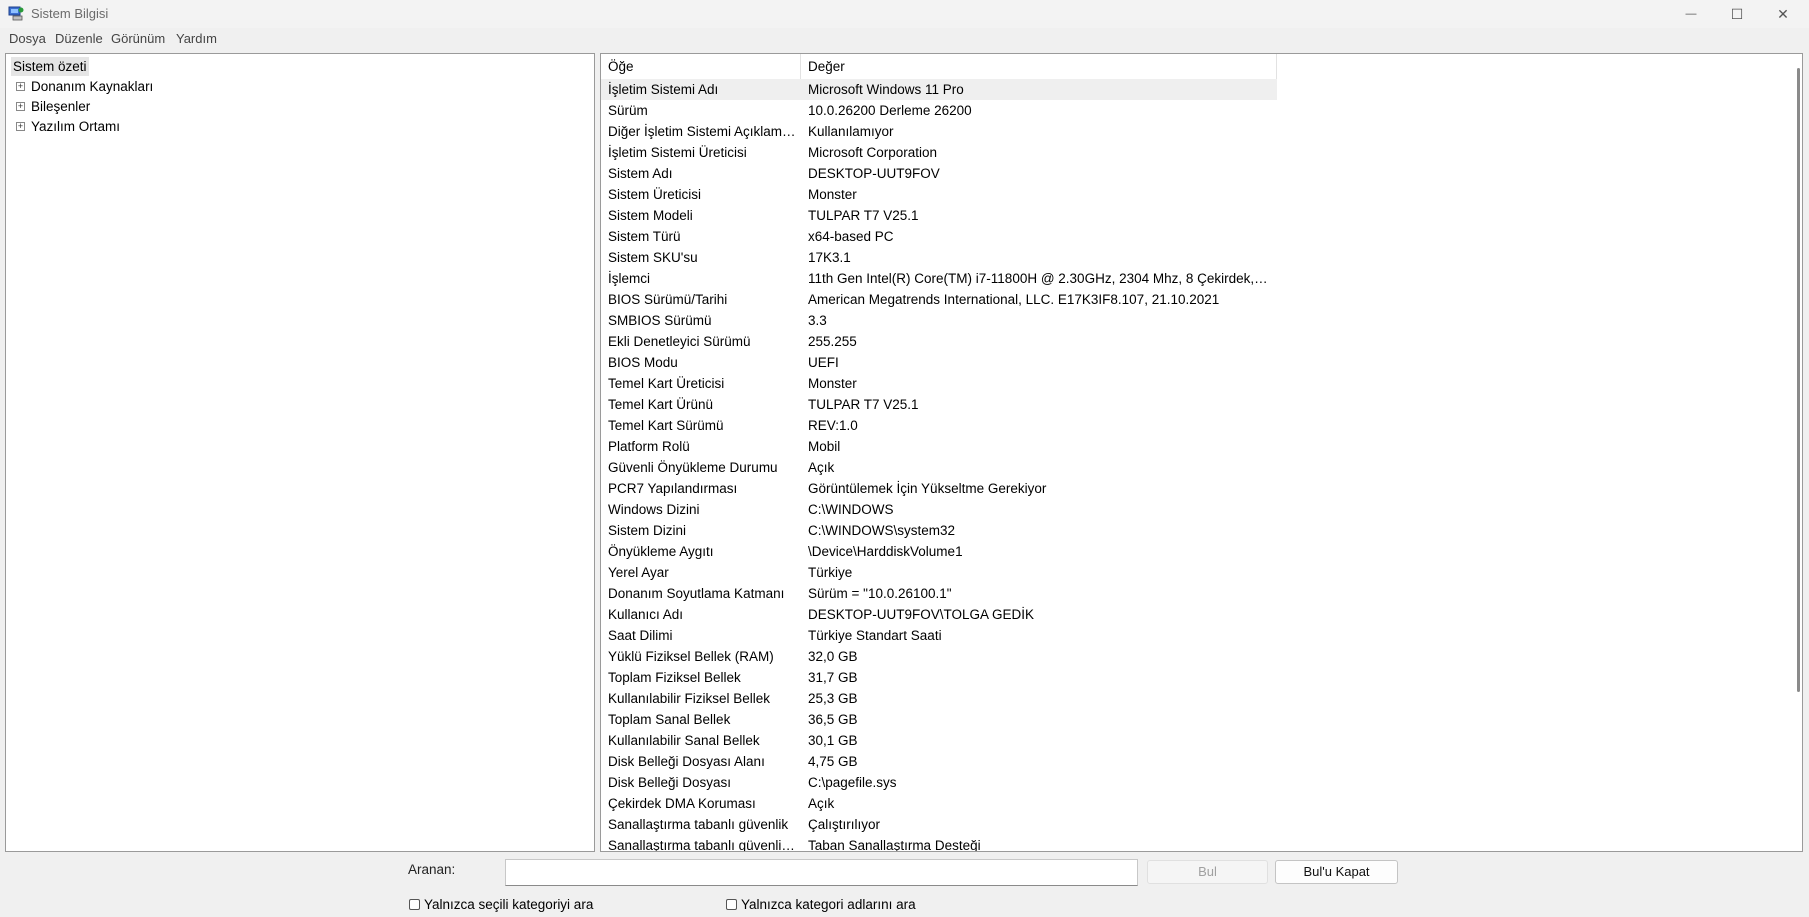 This screenshot has width=1809, height=917. Describe the element at coordinates (833, 656) in the screenshot. I see `row-item-value: 32,0 GB` at that location.